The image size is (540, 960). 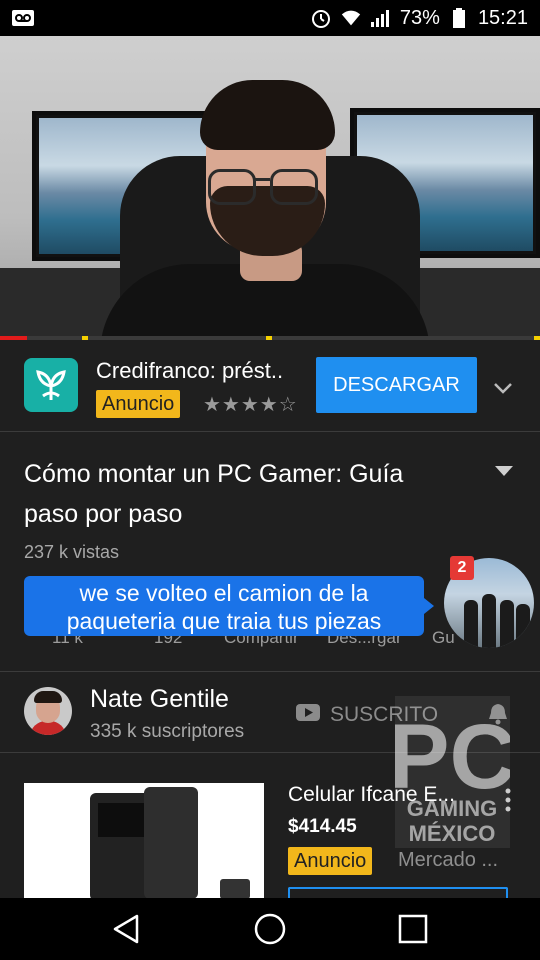 I want to click on product-ad-badge: Anuncio, so click(x=330, y=861).